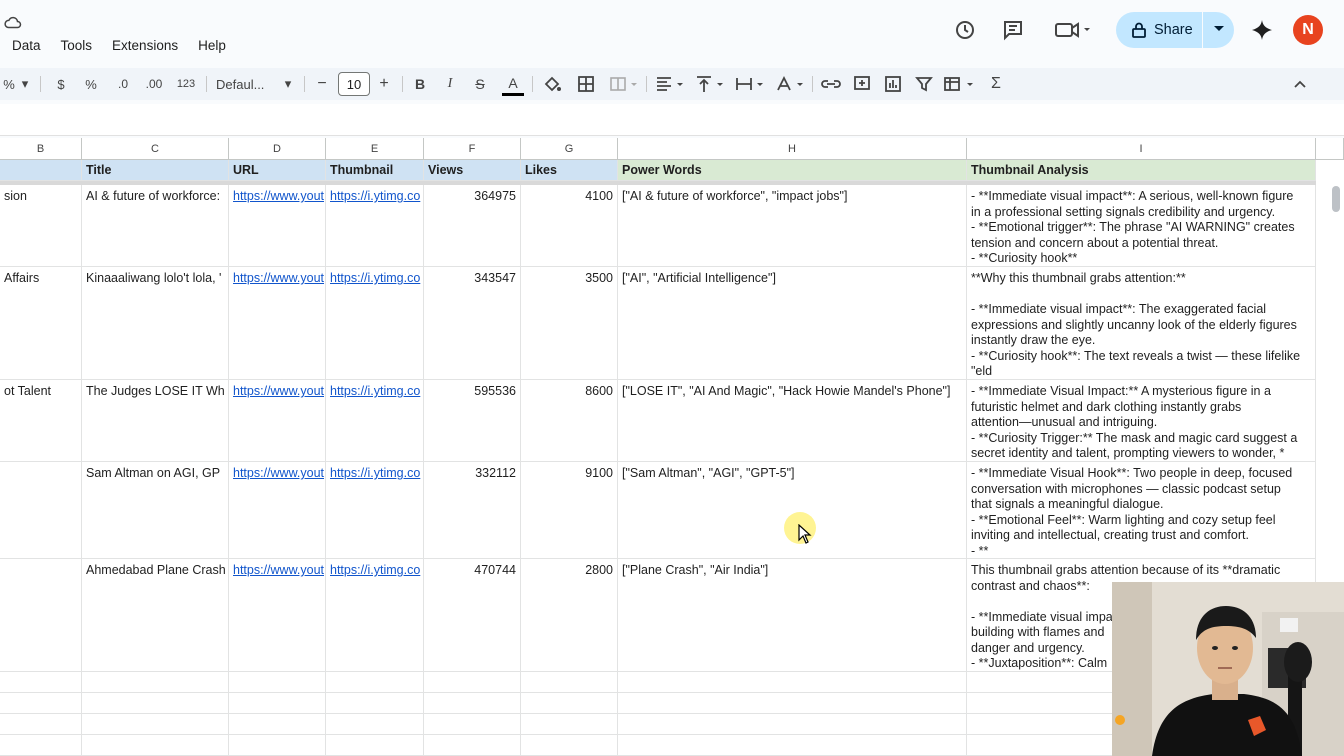 This screenshot has width=1344, height=756. What do you see at coordinates (9, 84) in the screenshot?
I see `percent-zoom-label: %` at bounding box center [9, 84].